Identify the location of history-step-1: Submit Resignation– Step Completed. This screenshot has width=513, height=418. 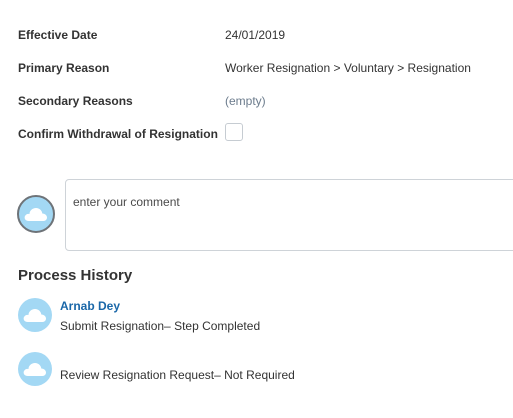
(160, 326).